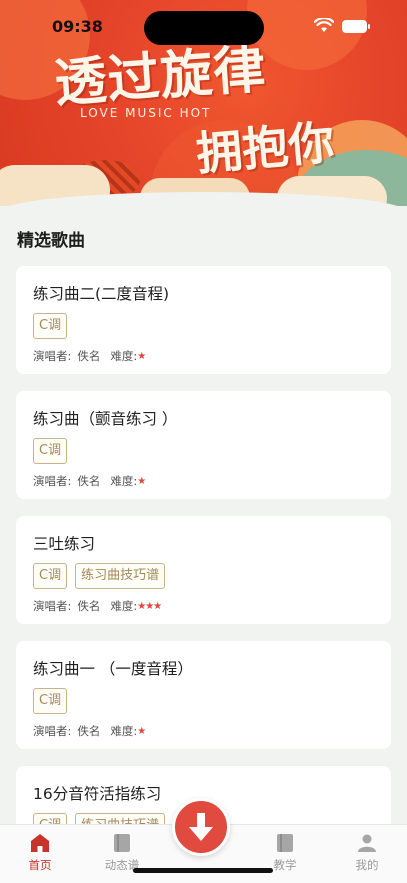 The image size is (407, 883). What do you see at coordinates (77, 26) in the screenshot?
I see `status-time: 09:38` at bounding box center [77, 26].